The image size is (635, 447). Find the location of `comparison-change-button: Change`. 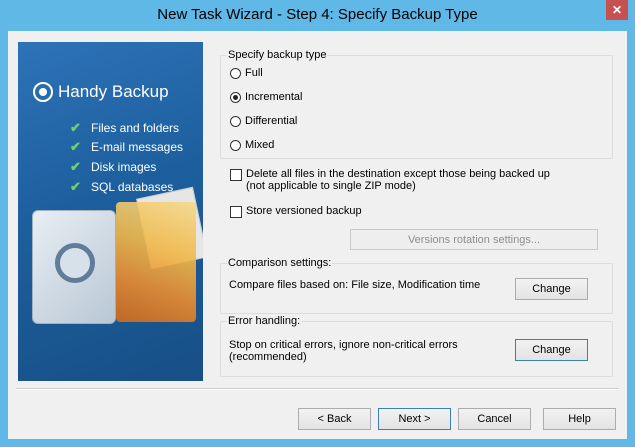

comparison-change-button: Change is located at coordinates (551, 289).